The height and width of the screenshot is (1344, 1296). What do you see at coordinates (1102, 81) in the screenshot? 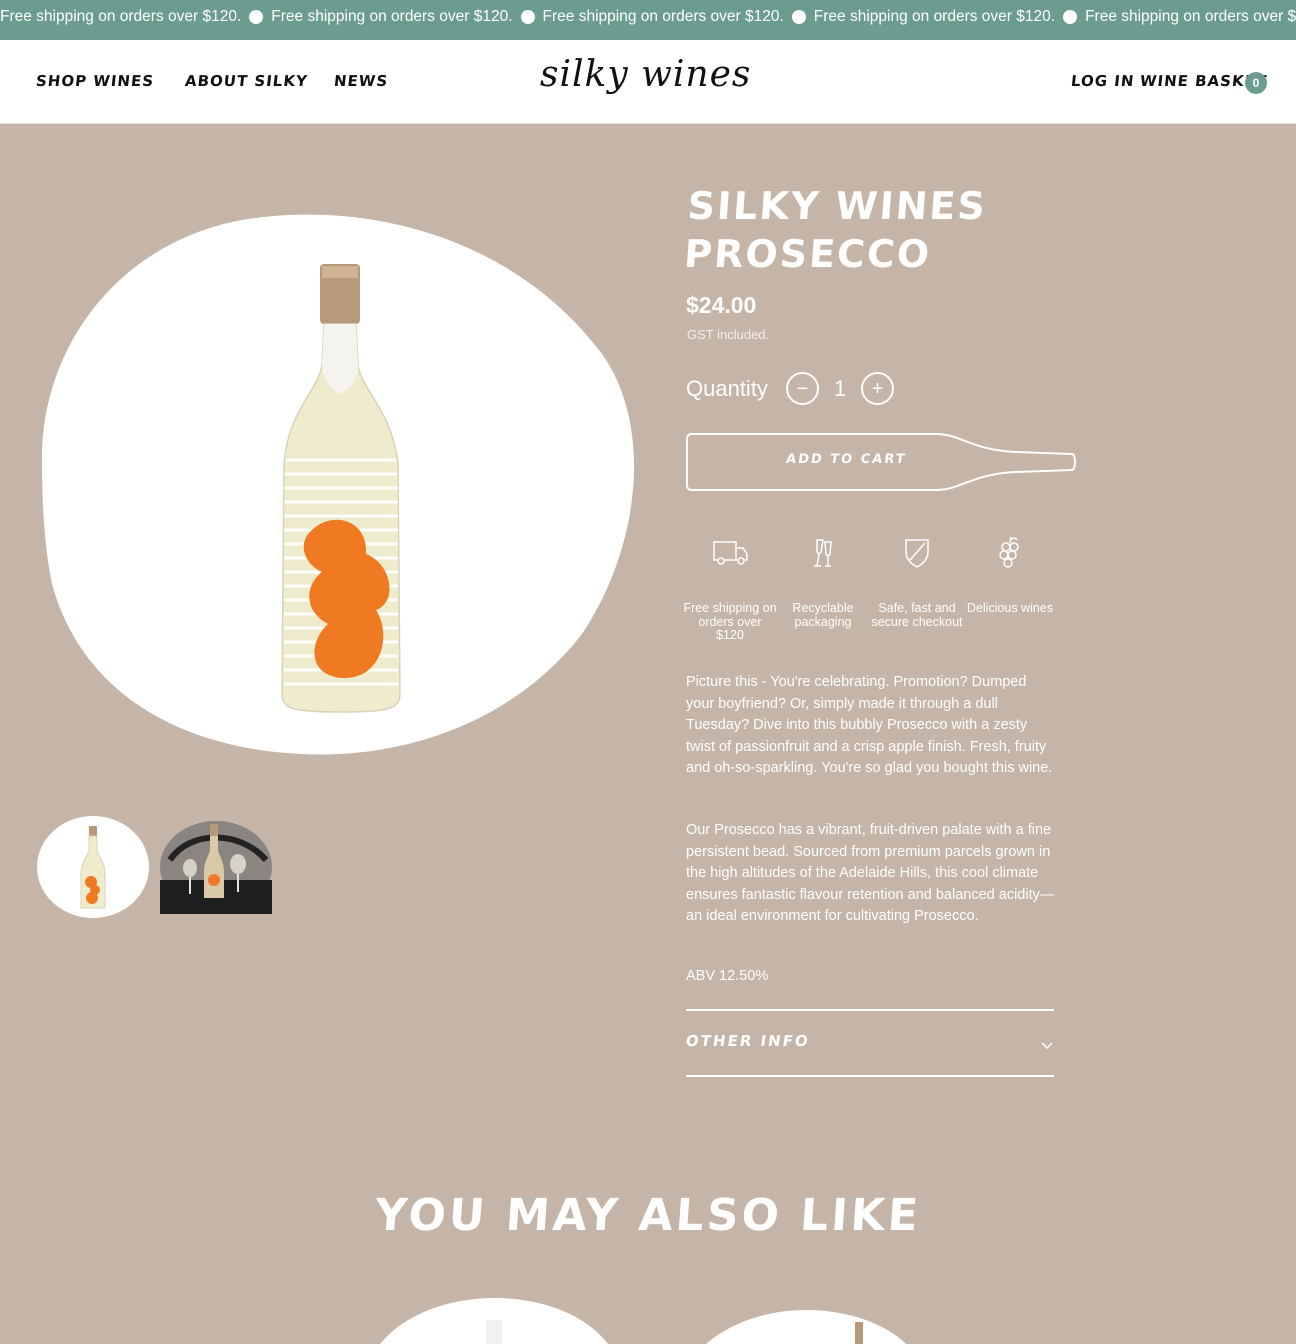
I see `login-link: LOG IN` at bounding box center [1102, 81].